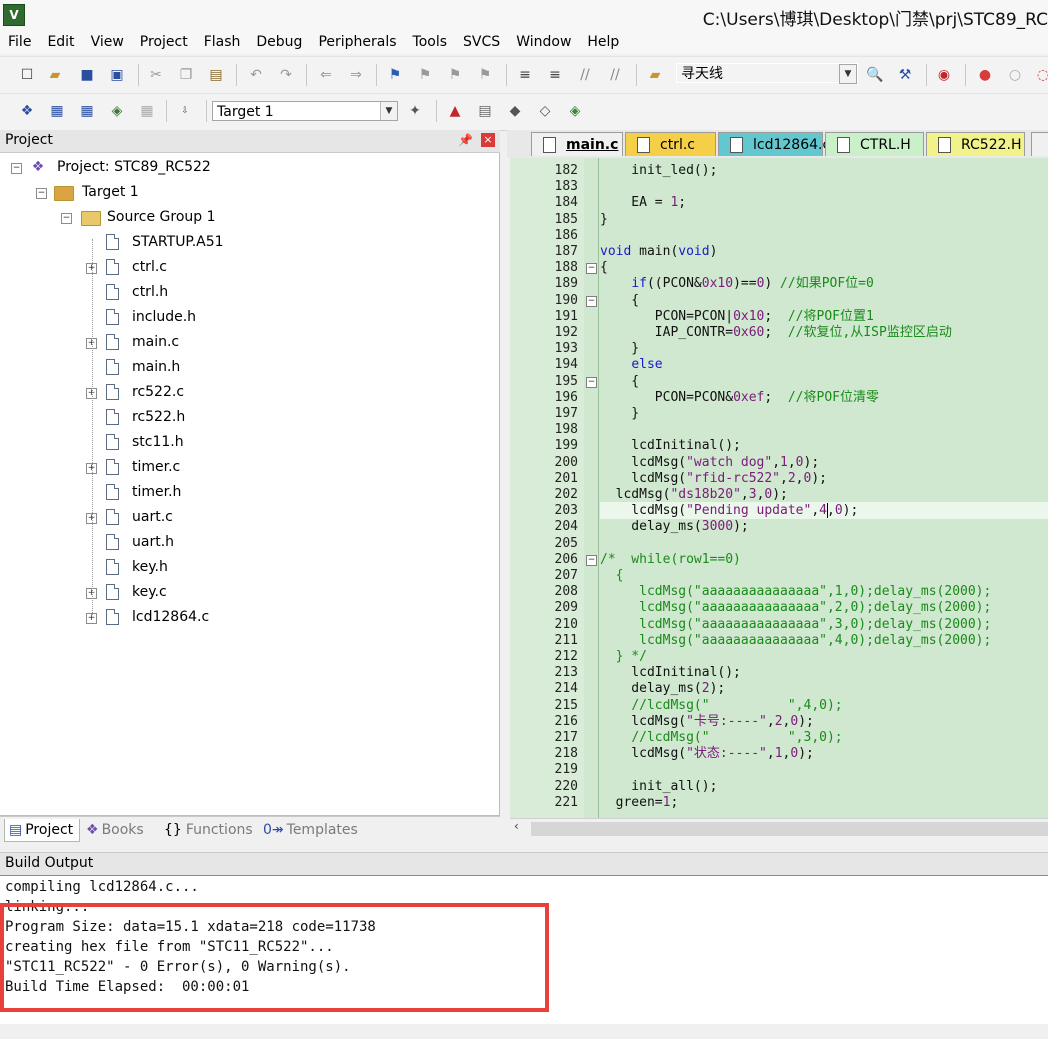 This screenshot has height=1039, width=1048. I want to click on project-panel-title: Project, so click(29, 140).